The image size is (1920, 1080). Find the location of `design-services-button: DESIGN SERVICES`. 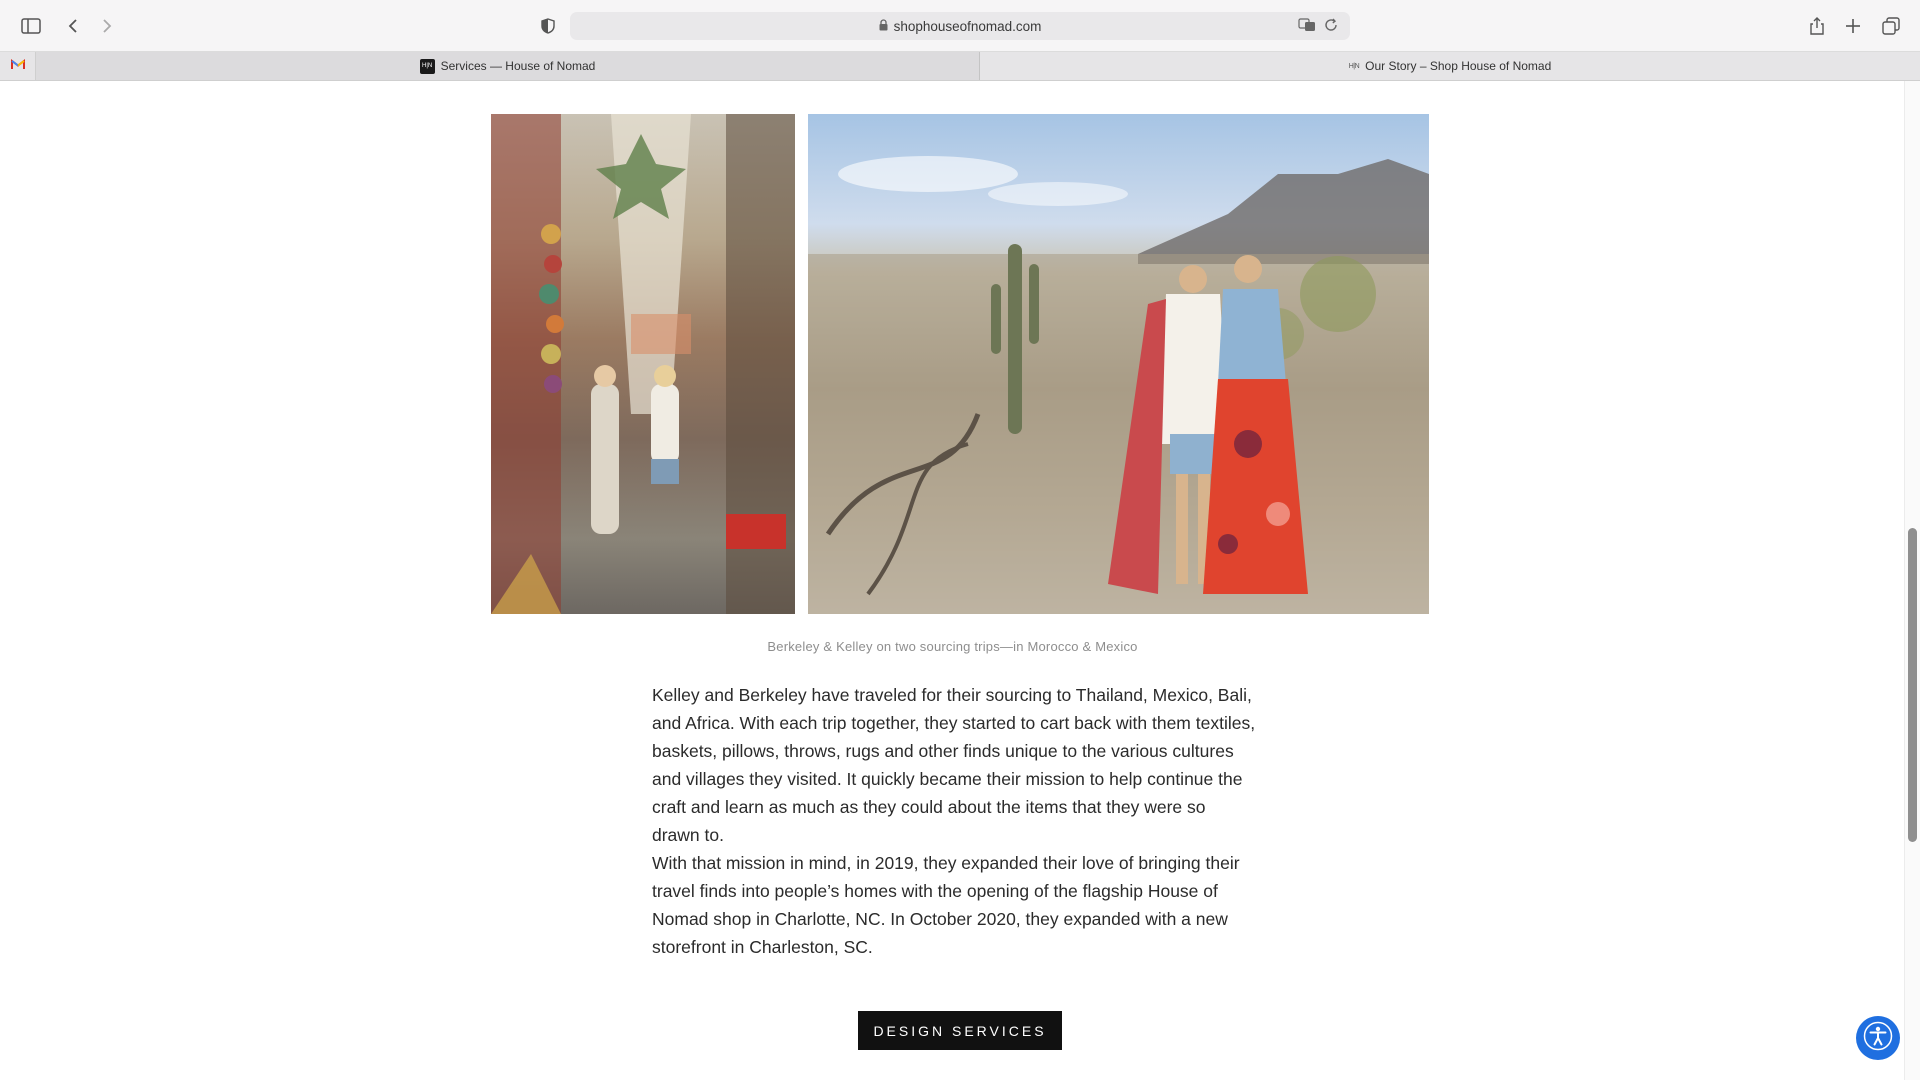

design-services-button: DESIGN SERVICES is located at coordinates (960, 1030).